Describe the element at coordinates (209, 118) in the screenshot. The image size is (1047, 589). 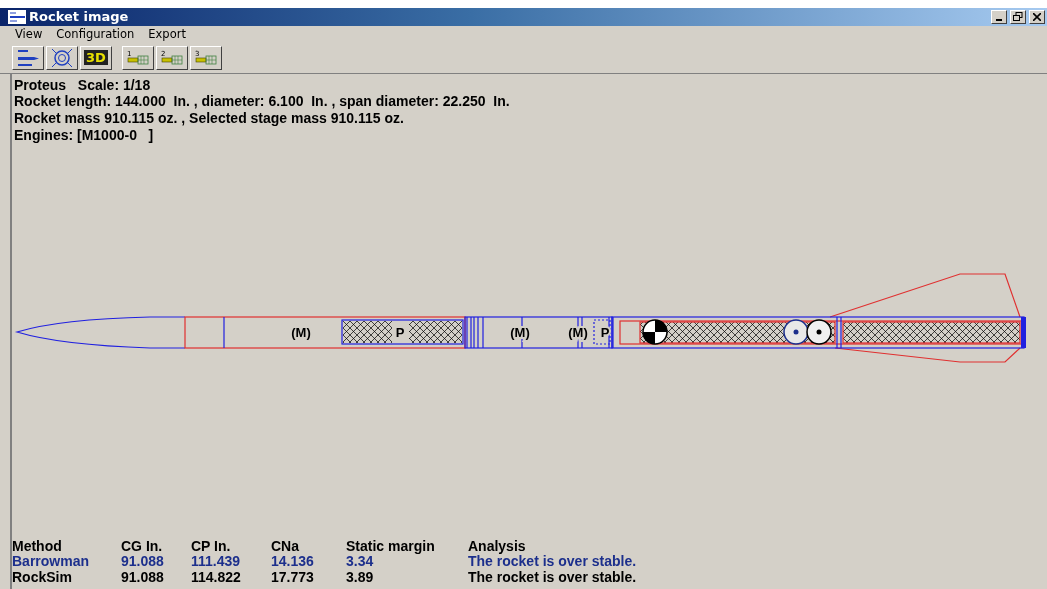
I see `info-text: Rocket mass 910.115 oz. , Selected stage mass 910.115 oz.` at that location.